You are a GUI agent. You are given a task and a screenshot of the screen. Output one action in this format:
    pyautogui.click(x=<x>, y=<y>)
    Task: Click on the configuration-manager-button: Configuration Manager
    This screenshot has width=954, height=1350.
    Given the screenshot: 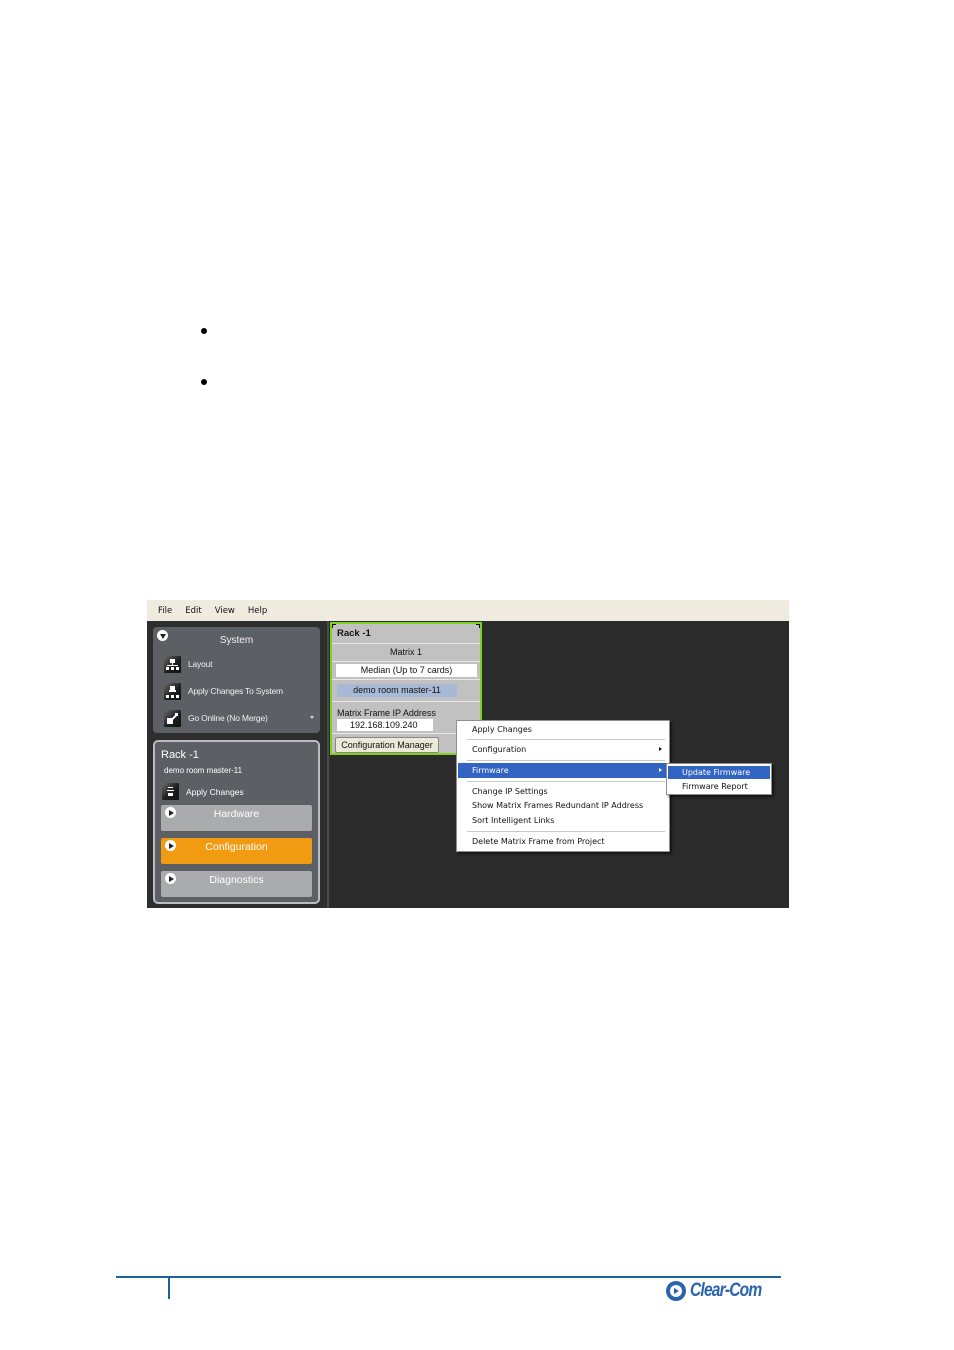 What is the action you would take?
    pyautogui.click(x=387, y=745)
    